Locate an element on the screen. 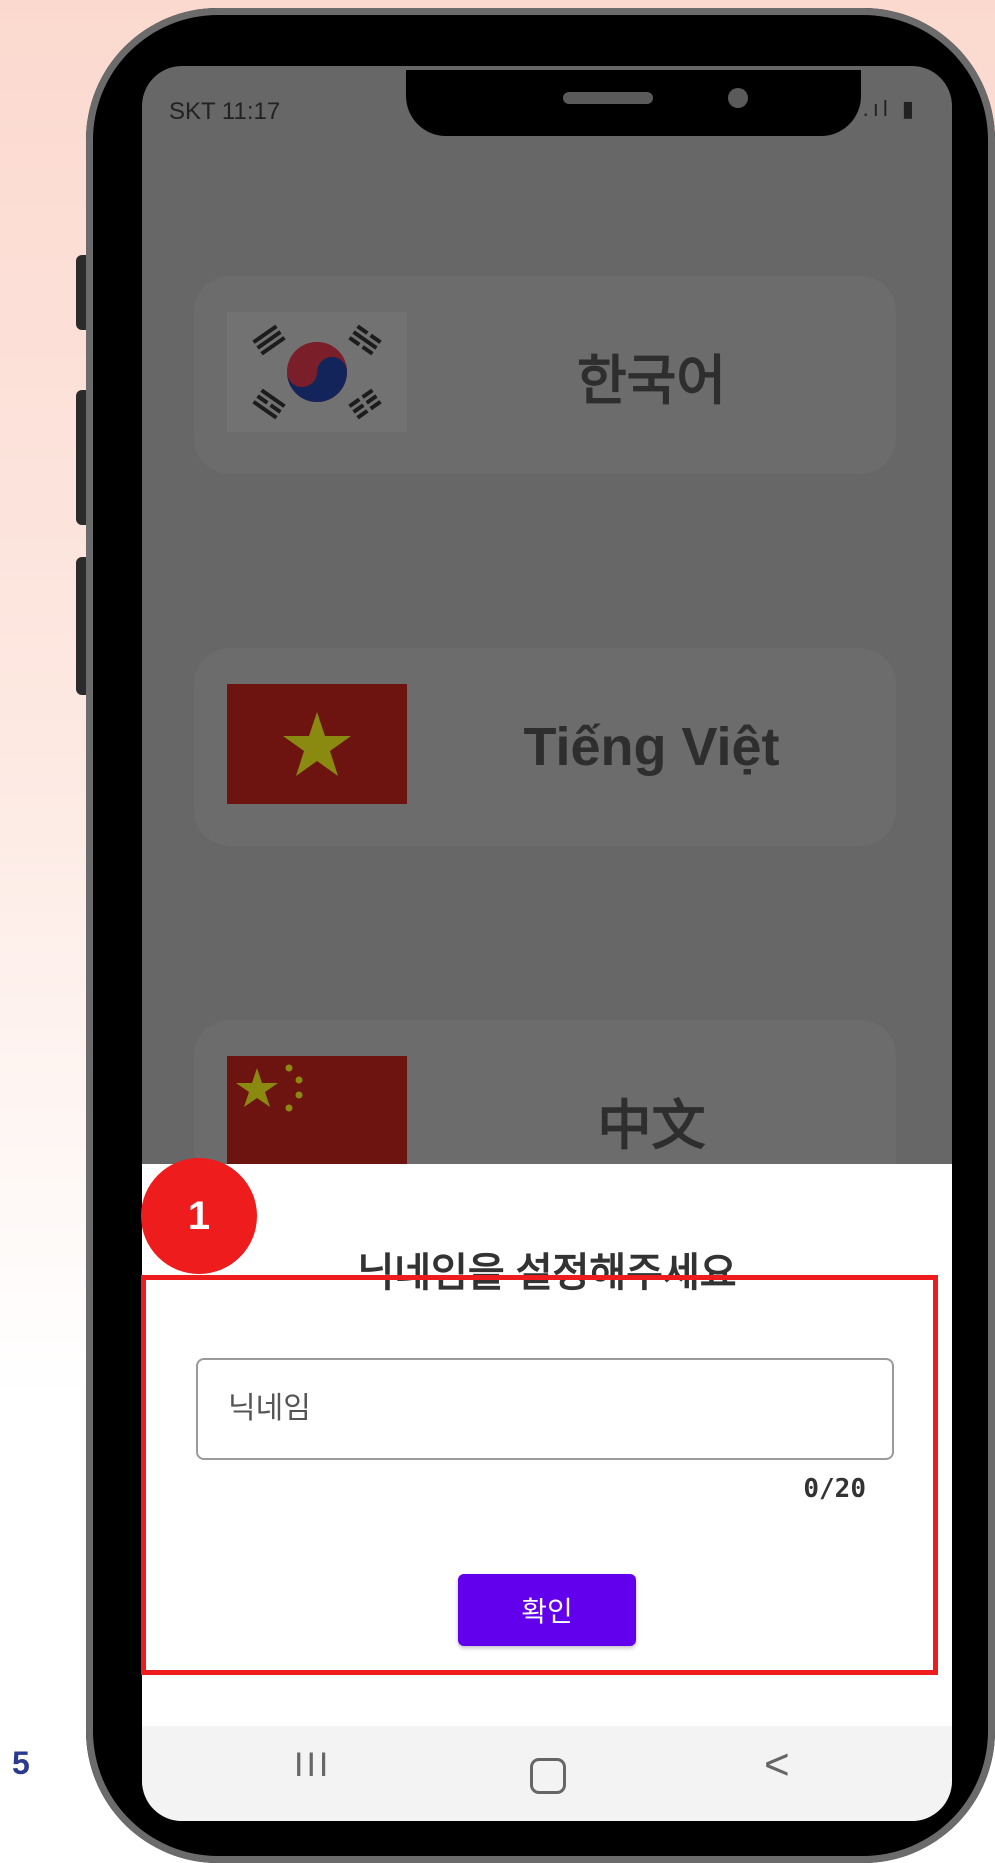  recent-apps-icon: III is located at coordinates (312, 1765).